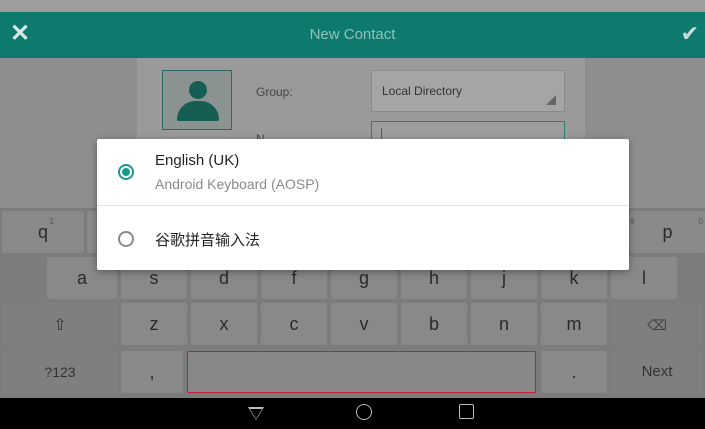 The height and width of the screenshot is (429, 705). Describe the element at coordinates (690, 34) in the screenshot. I see `check-icon: ✔` at that location.